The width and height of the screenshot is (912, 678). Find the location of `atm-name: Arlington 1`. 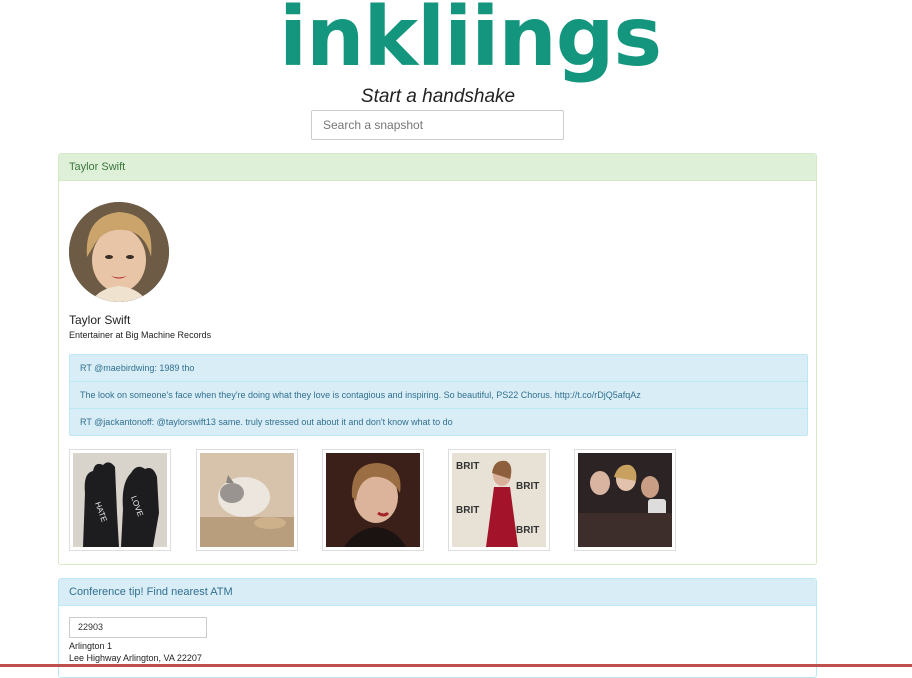

atm-name: Arlington 1 is located at coordinates (91, 646).